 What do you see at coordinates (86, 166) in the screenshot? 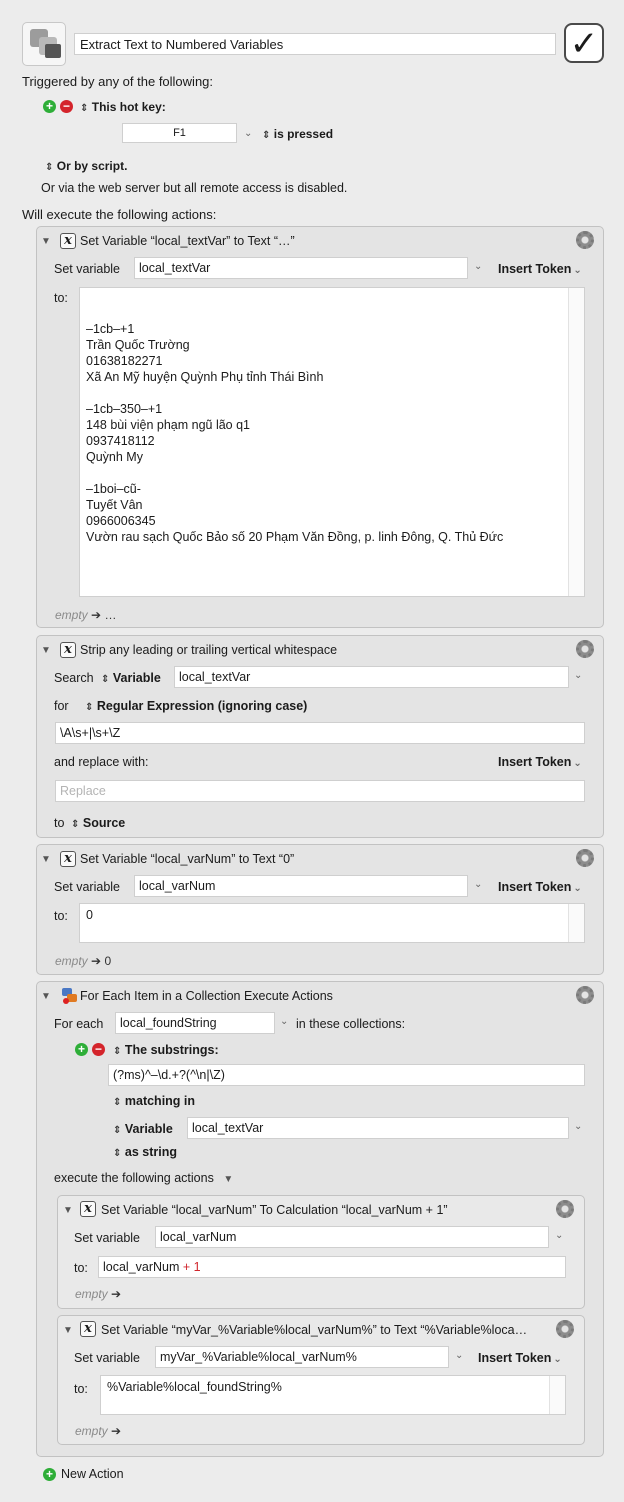
I see `script-trigger-selector: ⇕ Or by script.` at bounding box center [86, 166].